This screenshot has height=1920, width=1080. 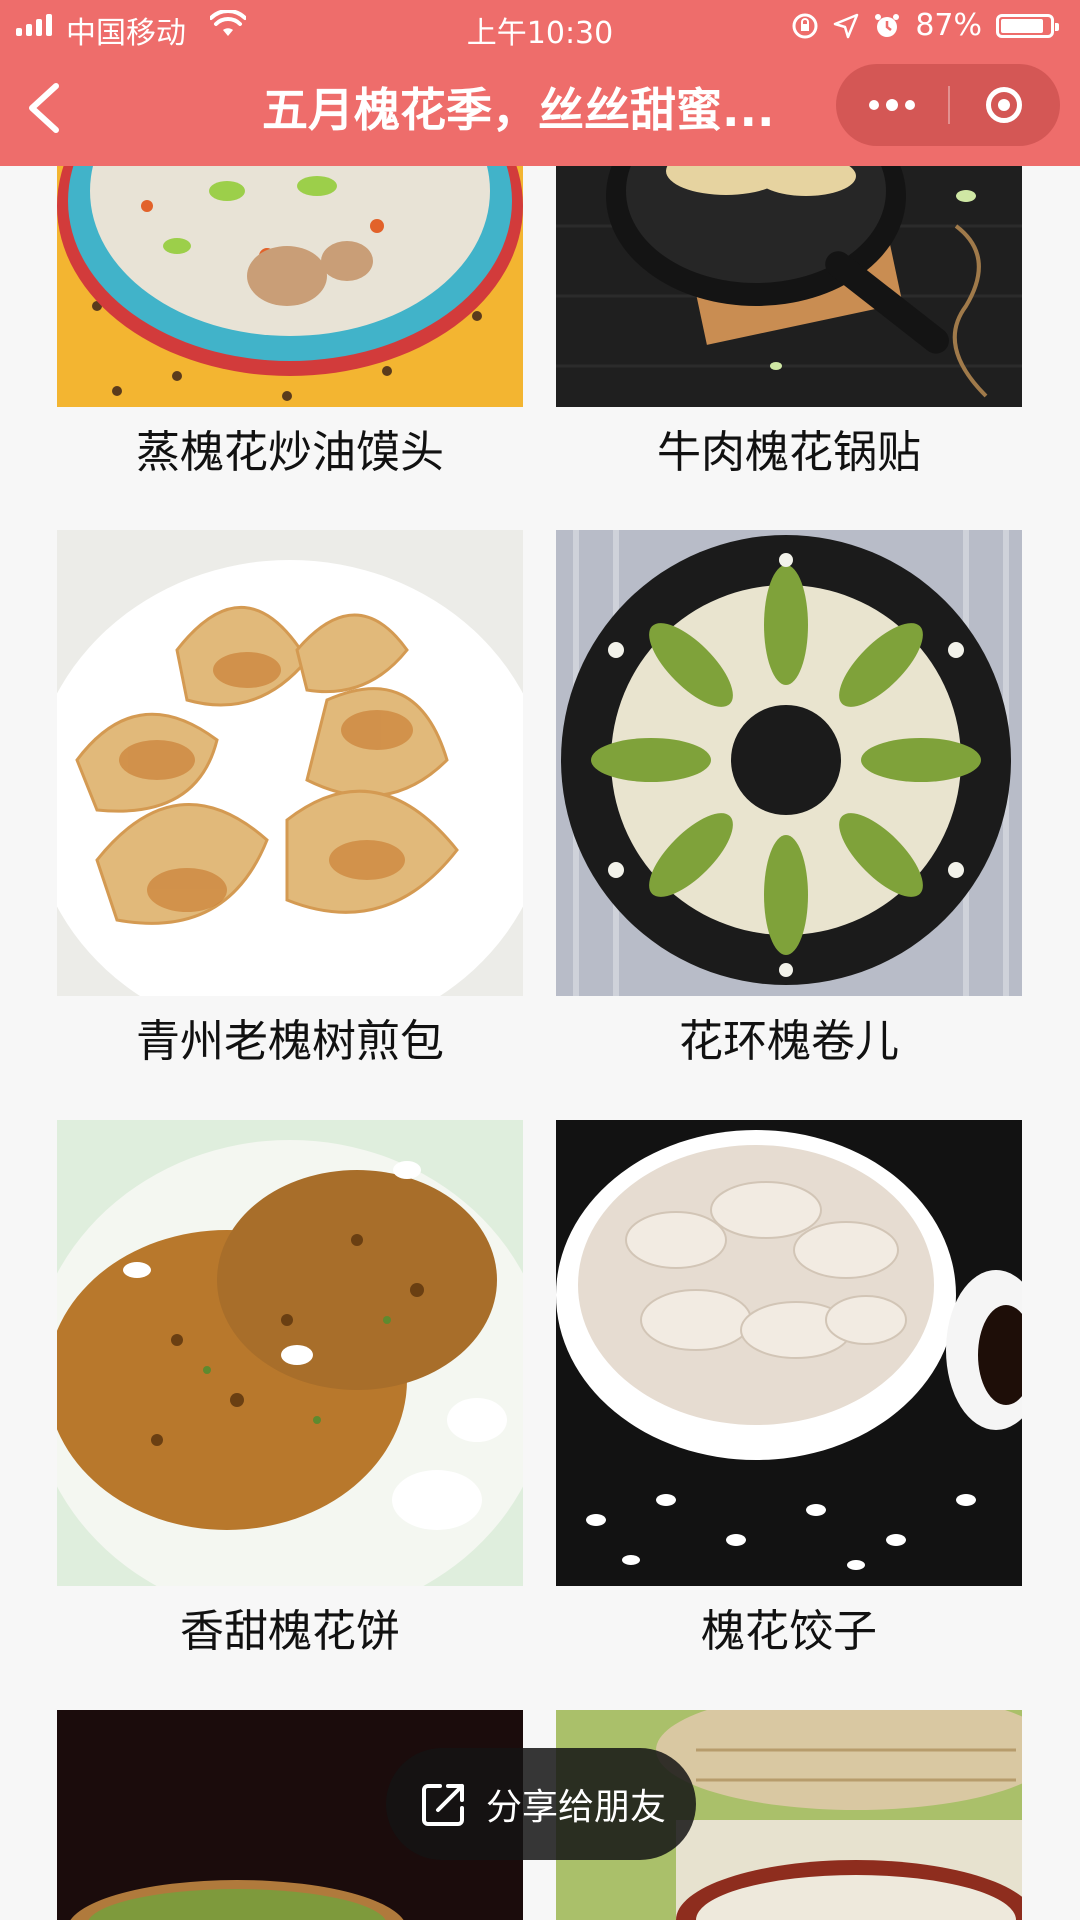 I want to click on recipe-card: 牛肉槐花锅贴, so click(x=789, y=324).